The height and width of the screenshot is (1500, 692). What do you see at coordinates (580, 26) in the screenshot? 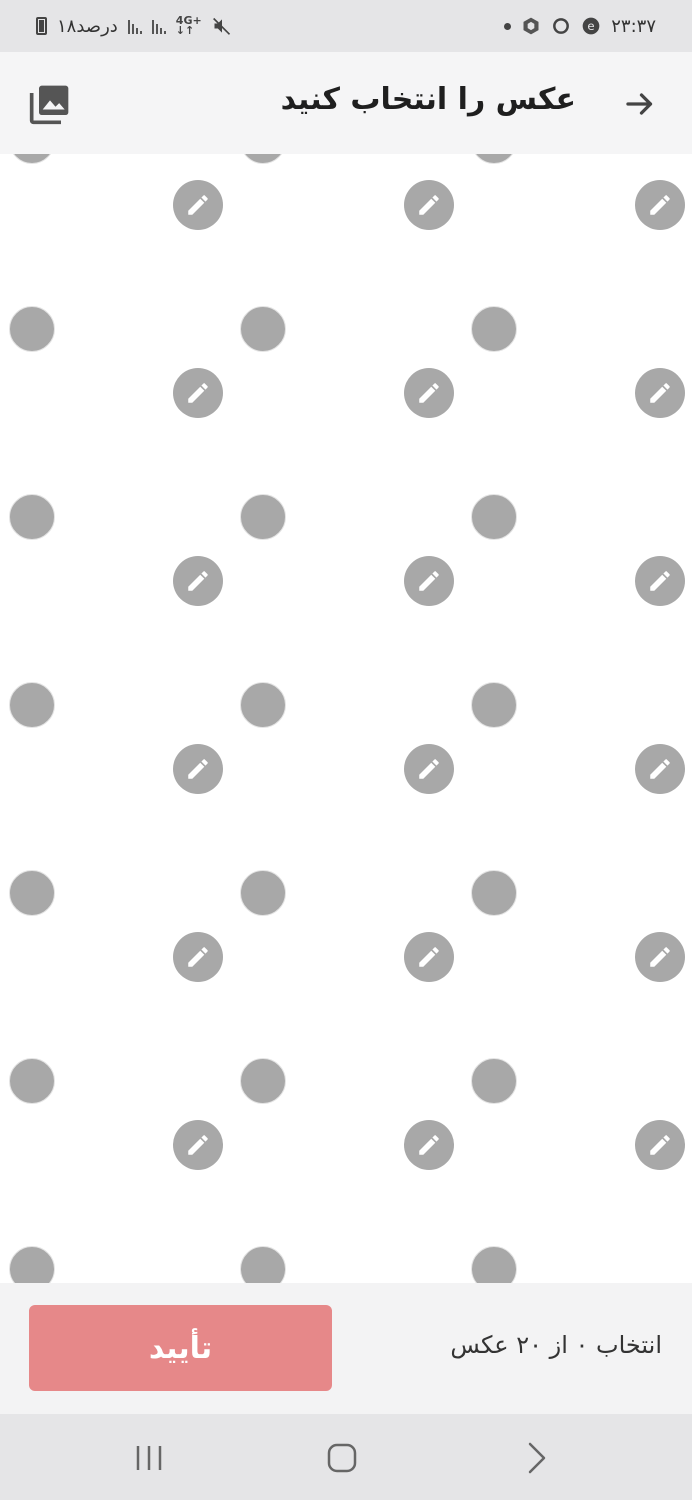
I see `status-right: e ۲۳:۳۷` at bounding box center [580, 26].